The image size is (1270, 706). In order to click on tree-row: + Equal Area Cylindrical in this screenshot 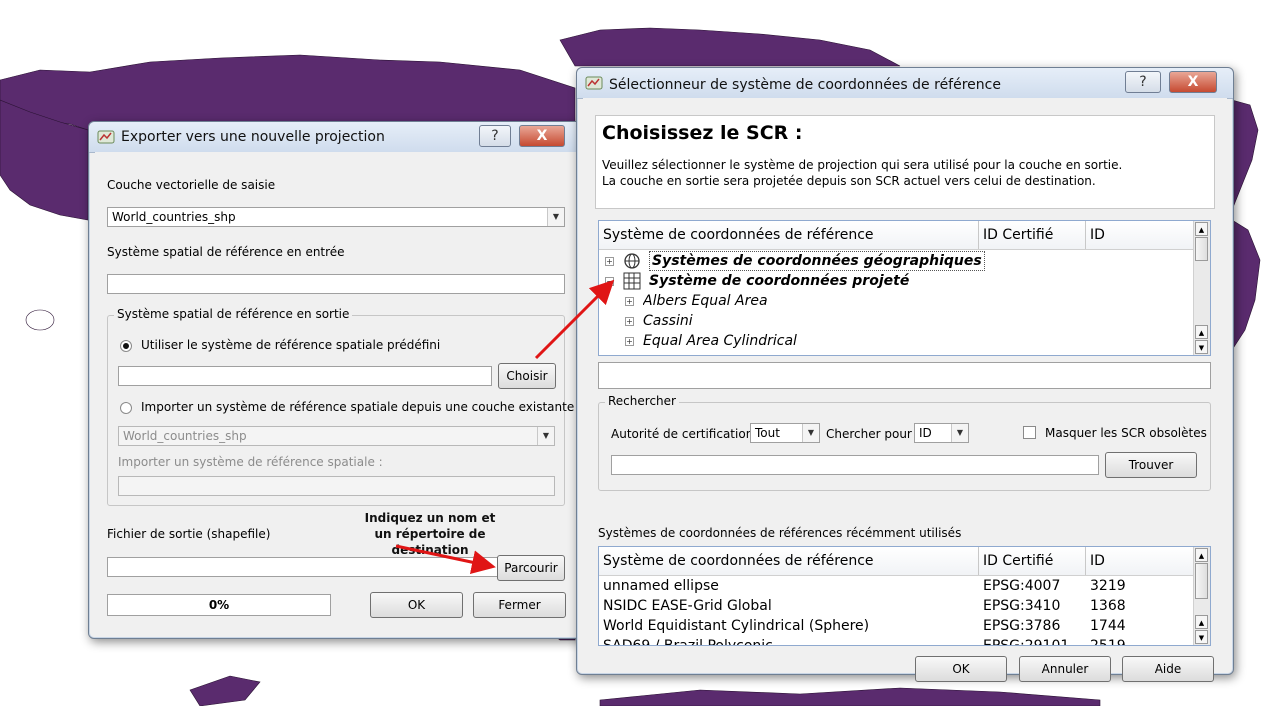, I will do `click(896, 341)`.